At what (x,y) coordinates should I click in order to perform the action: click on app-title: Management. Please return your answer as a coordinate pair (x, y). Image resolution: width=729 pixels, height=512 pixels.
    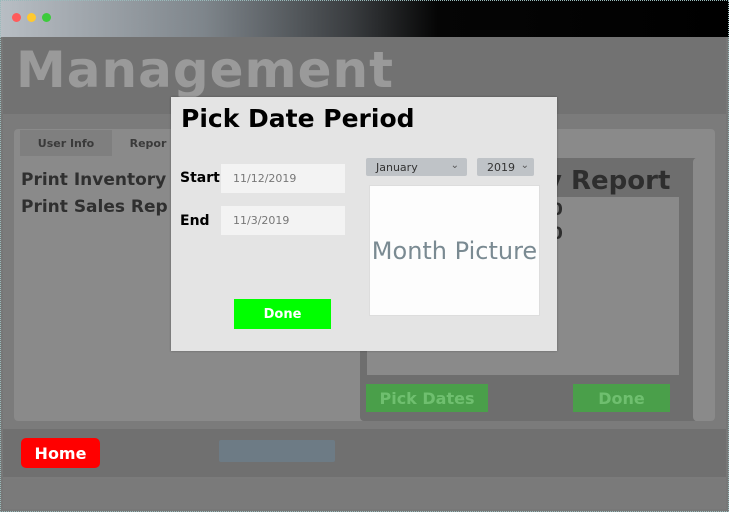
    Looking at the image, I should click on (205, 70).